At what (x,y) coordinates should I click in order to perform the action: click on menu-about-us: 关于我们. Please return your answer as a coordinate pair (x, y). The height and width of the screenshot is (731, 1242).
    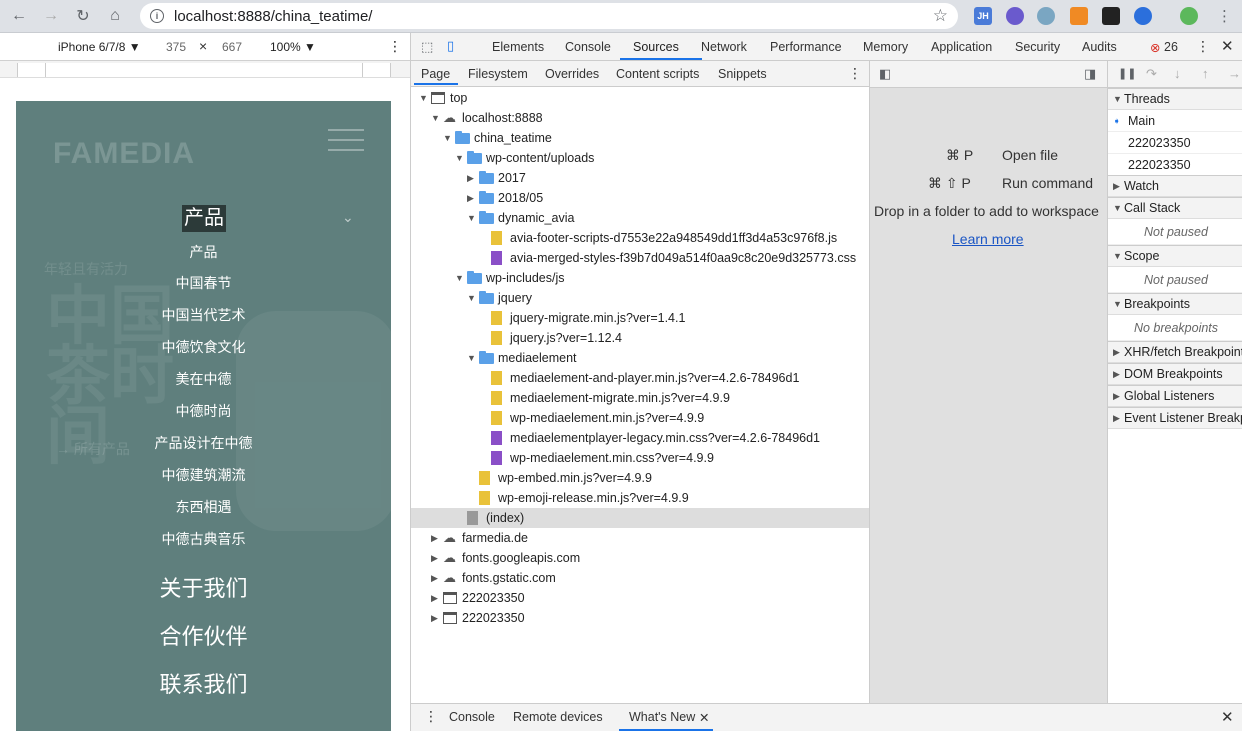
    Looking at the image, I should click on (203, 587).